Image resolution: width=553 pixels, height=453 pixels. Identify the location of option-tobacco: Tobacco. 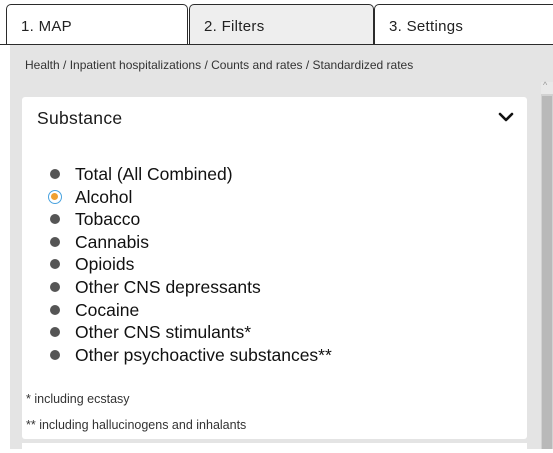
(191, 219).